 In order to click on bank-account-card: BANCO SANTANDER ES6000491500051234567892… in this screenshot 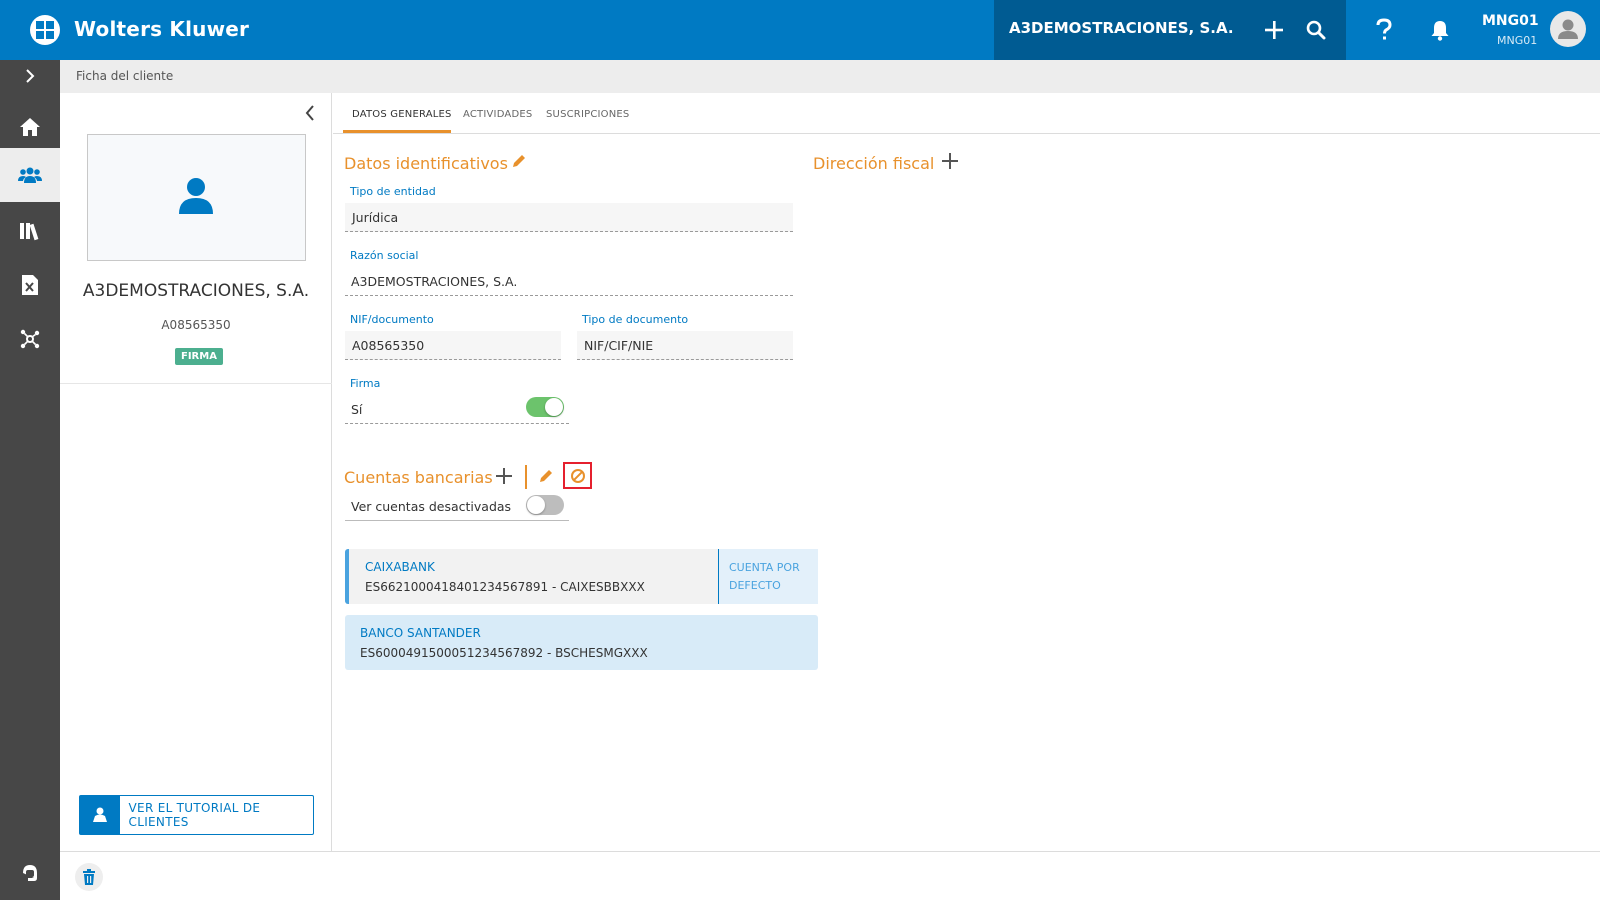, I will do `click(581, 642)`.